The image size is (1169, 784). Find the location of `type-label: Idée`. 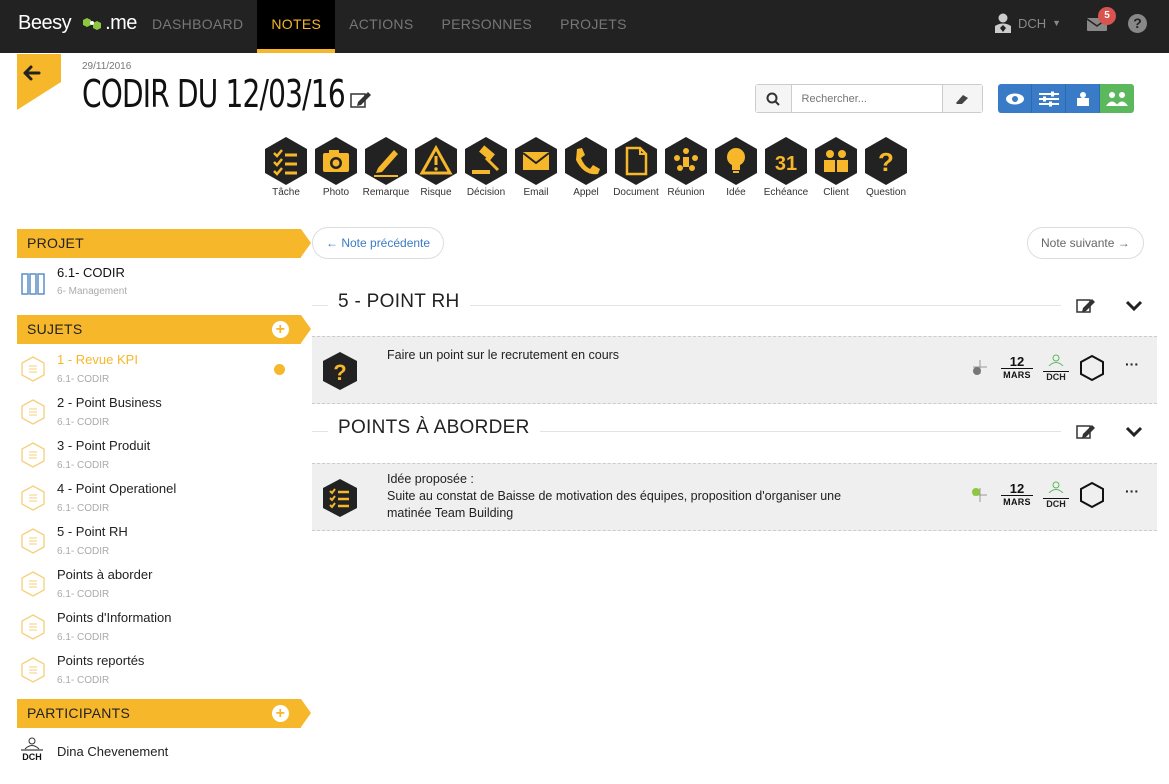

type-label: Idée is located at coordinates (736, 192).